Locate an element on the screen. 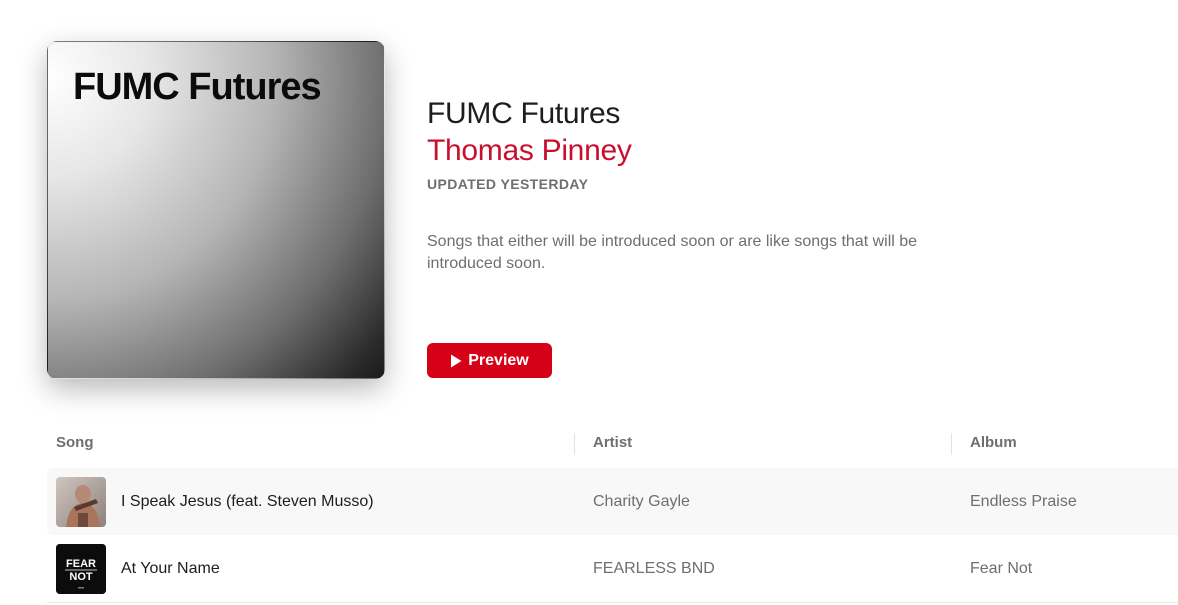 The image size is (1178, 605). album-name: Endless Praise is located at coordinates (1023, 501).